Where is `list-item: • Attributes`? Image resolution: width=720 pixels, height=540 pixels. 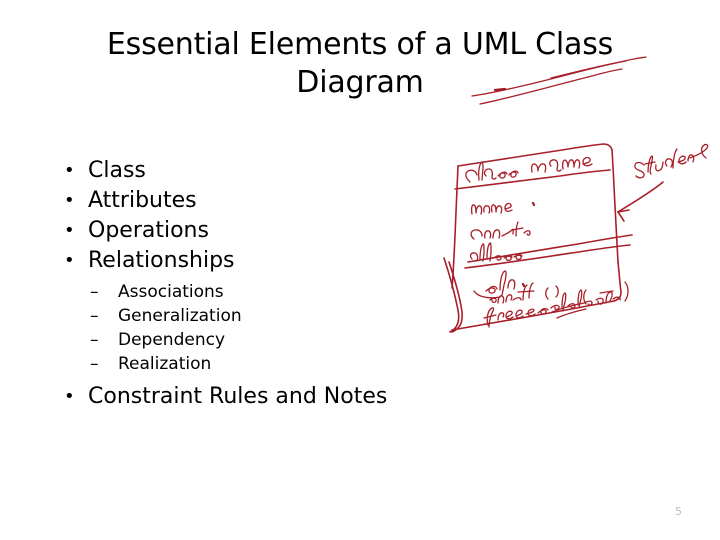
list-item: • Attributes is located at coordinates (246, 201).